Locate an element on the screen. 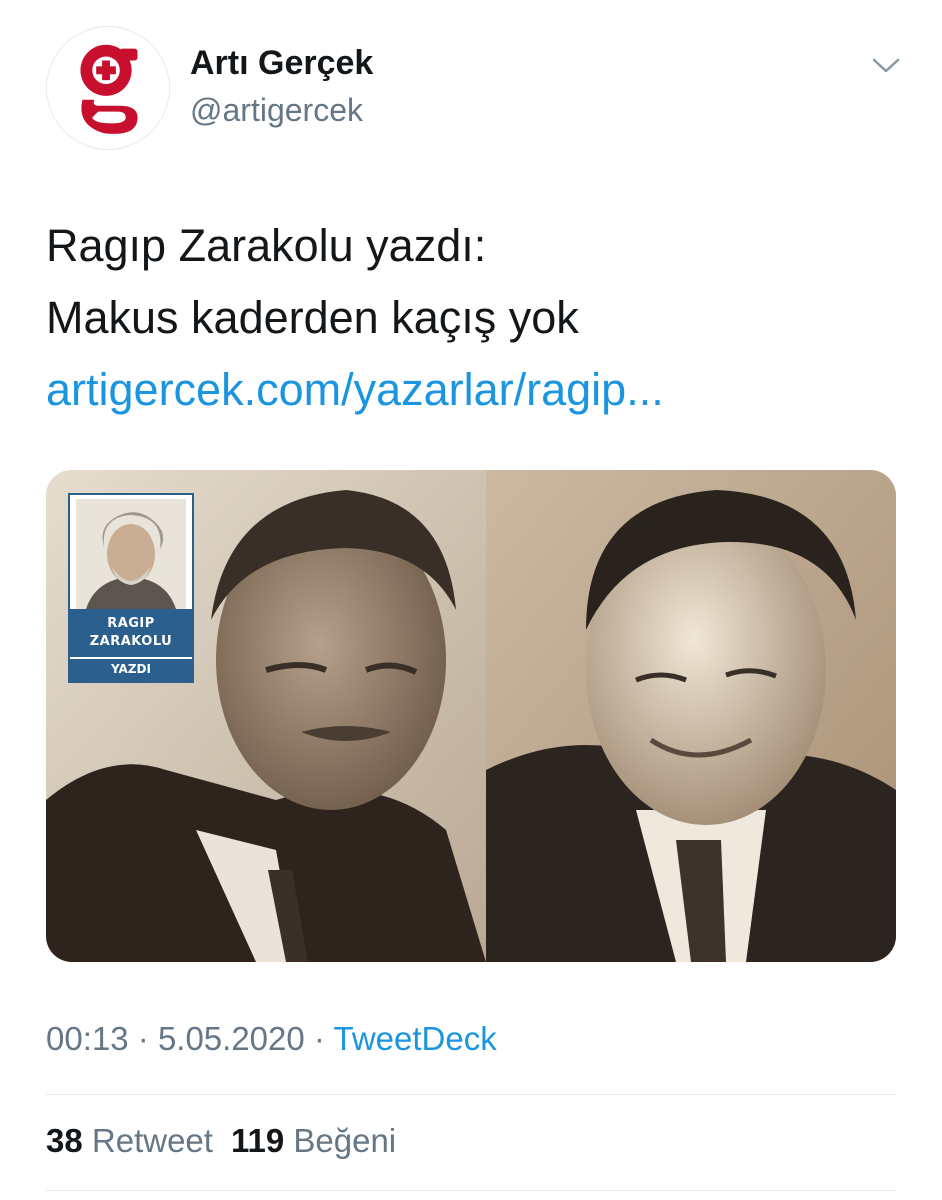 The height and width of the screenshot is (1200, 942). retweet-label: Retweet is located at coordinates (152, 1140).